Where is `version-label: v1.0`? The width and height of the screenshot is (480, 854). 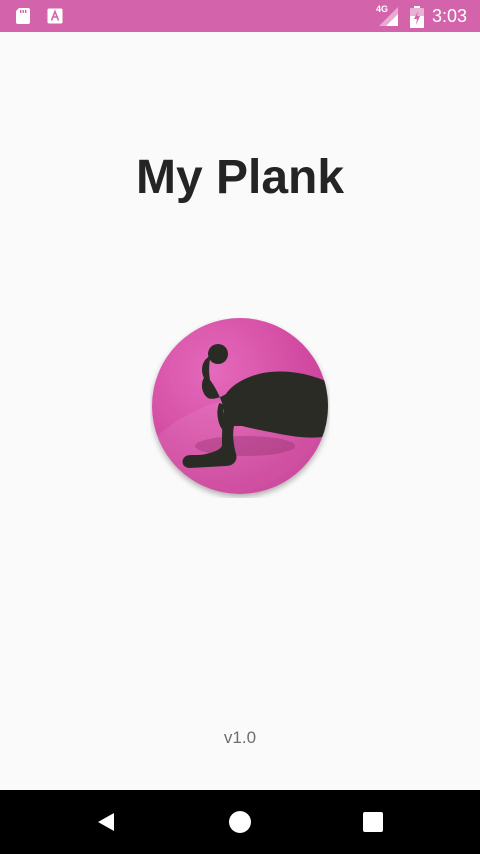
version-label: v1.0 is located at coordinates (240, 737).